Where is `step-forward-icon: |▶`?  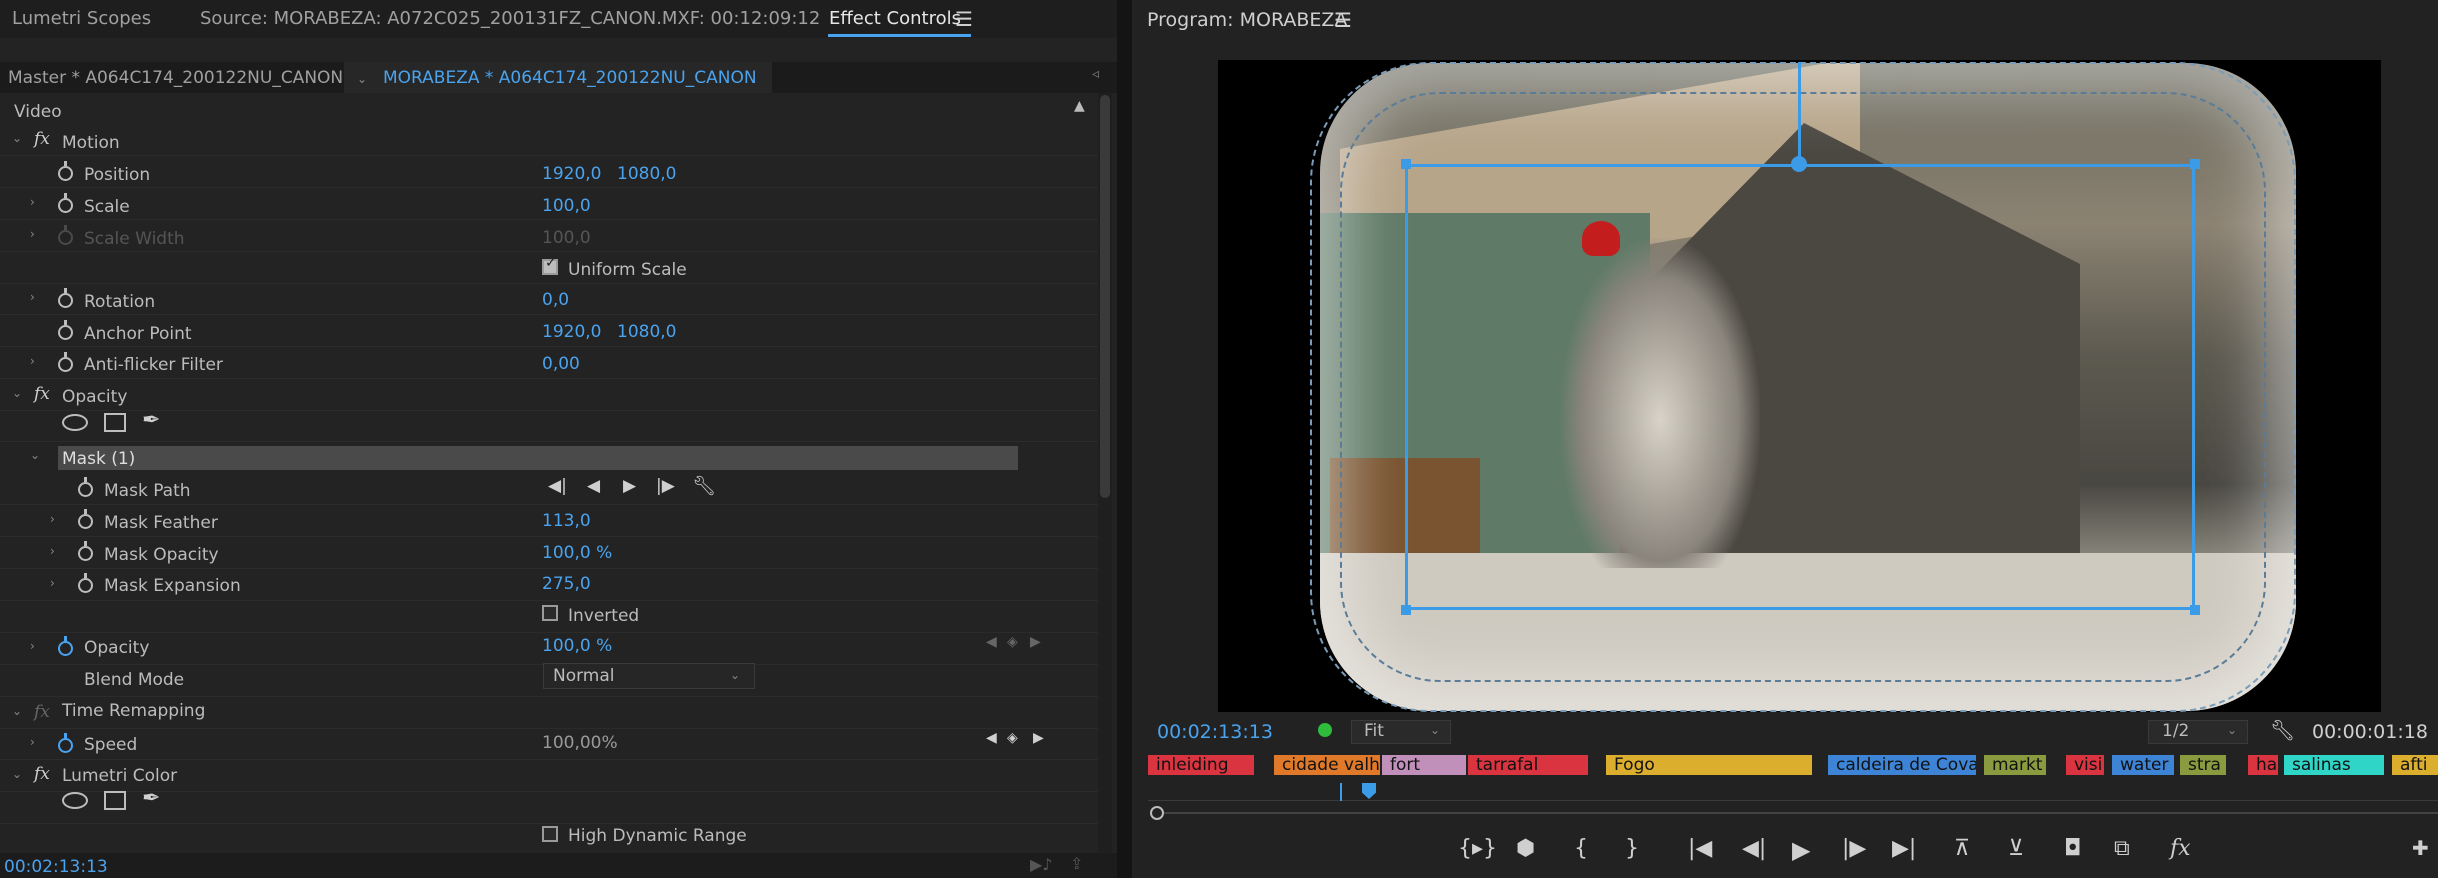
step-forward-icon: |▶ is located at coordinates (1854, 848).